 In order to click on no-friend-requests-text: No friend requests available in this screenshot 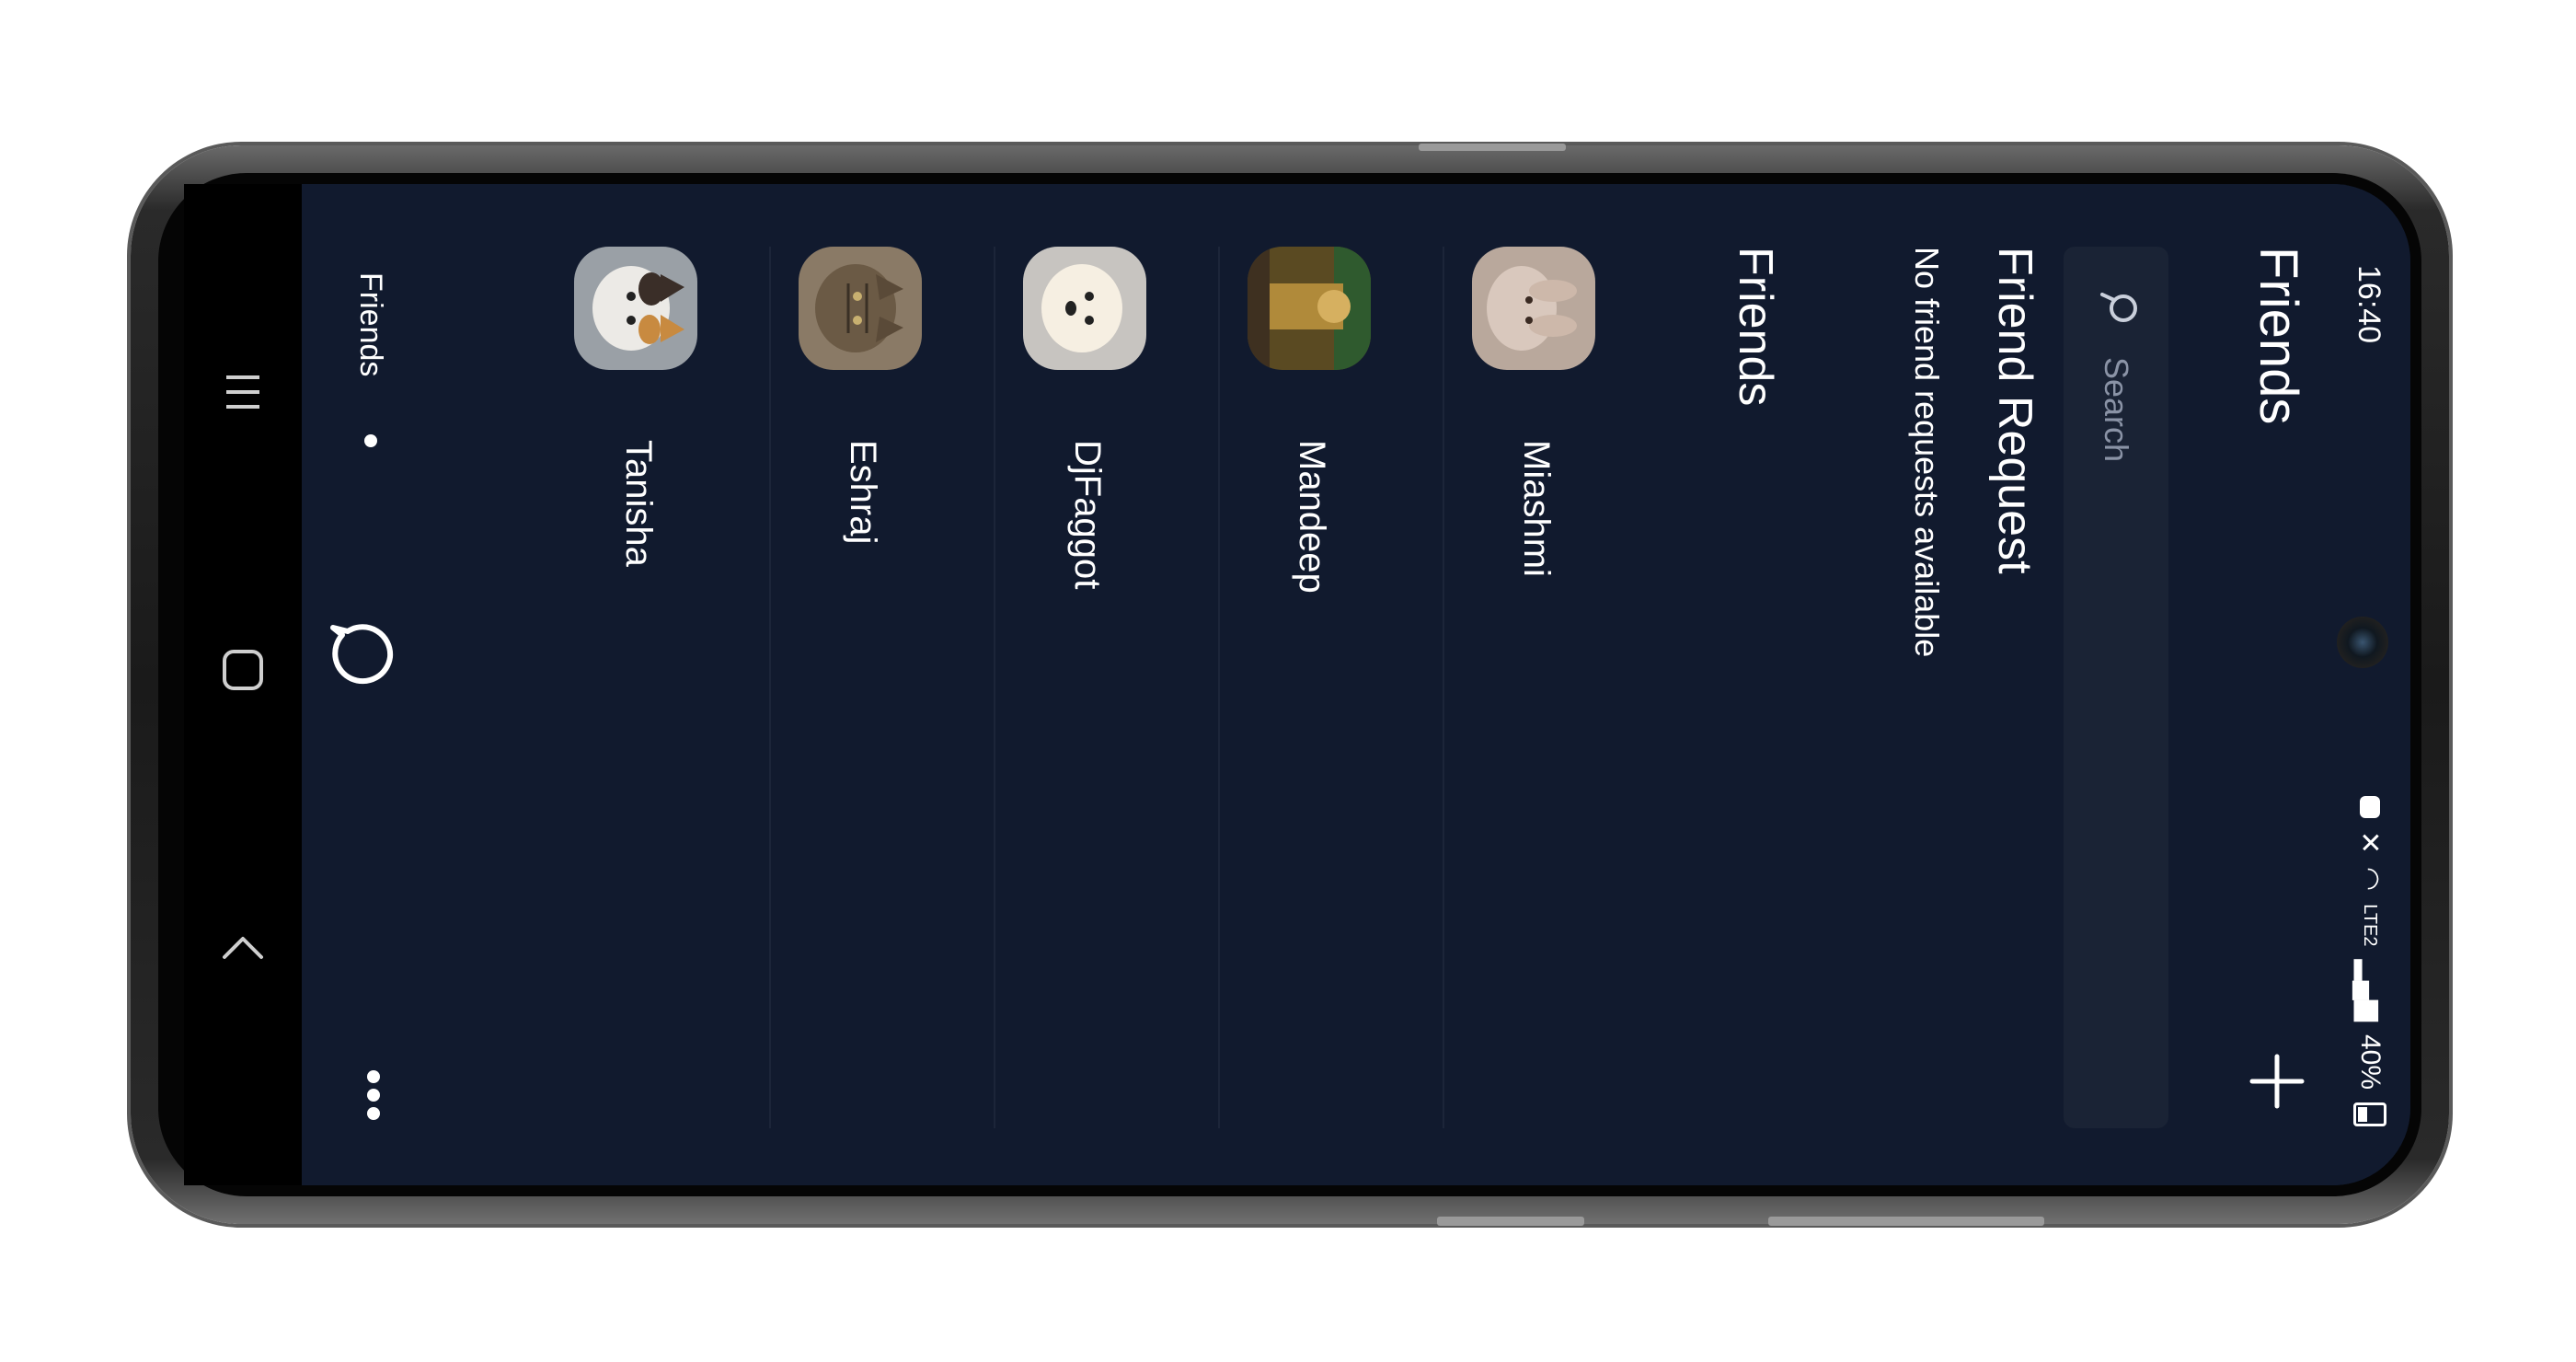, I will do `click(1927, 453)`.